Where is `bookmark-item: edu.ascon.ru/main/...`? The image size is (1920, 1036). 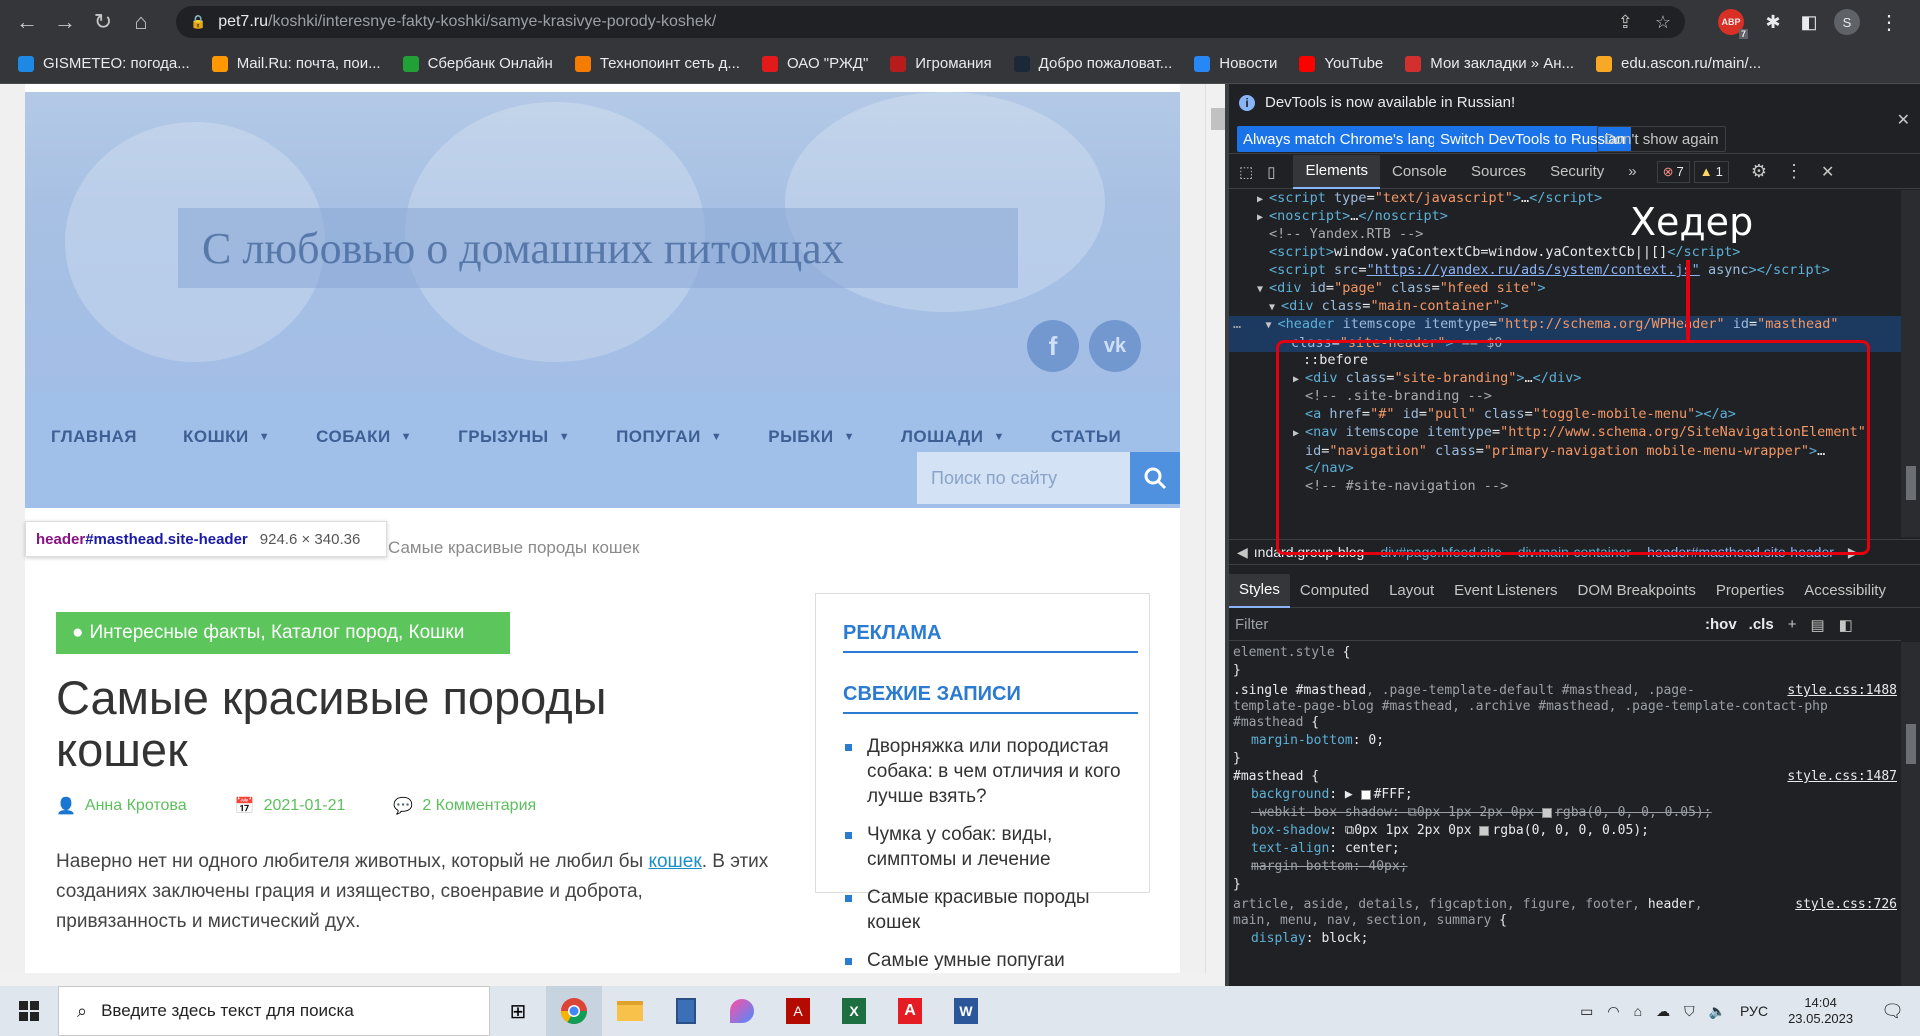
bookmark-item: edu.ascon.ru/main/... is located at coordinates (1678, 64).